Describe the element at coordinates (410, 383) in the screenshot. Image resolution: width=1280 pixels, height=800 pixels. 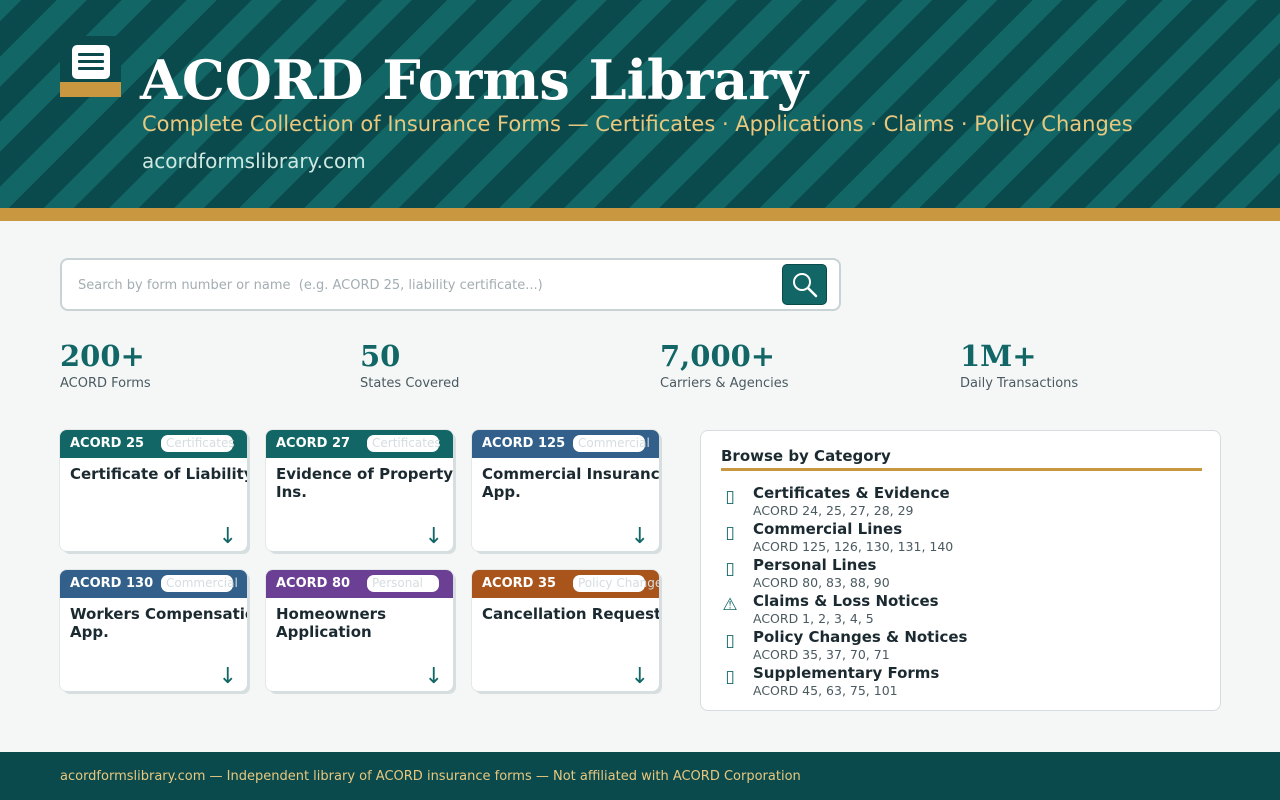
I see `stat-label: States Covered` at that location.